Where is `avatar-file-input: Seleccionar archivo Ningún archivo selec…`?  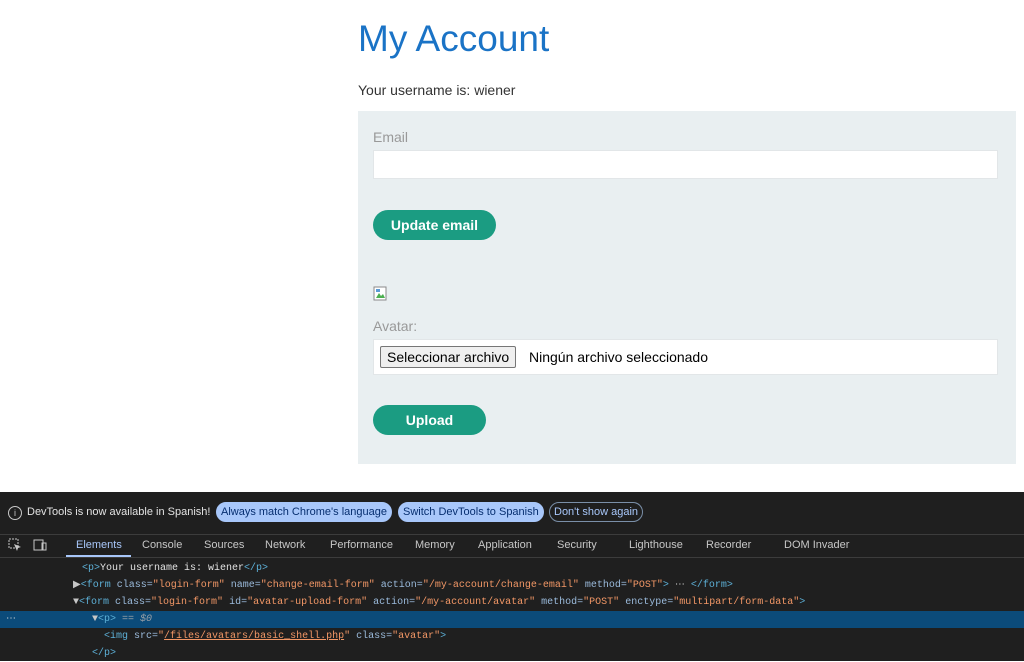 avatar-file-input: Seleccionar archivo Ningún archivo selec… is located at coordinates (685, 357).